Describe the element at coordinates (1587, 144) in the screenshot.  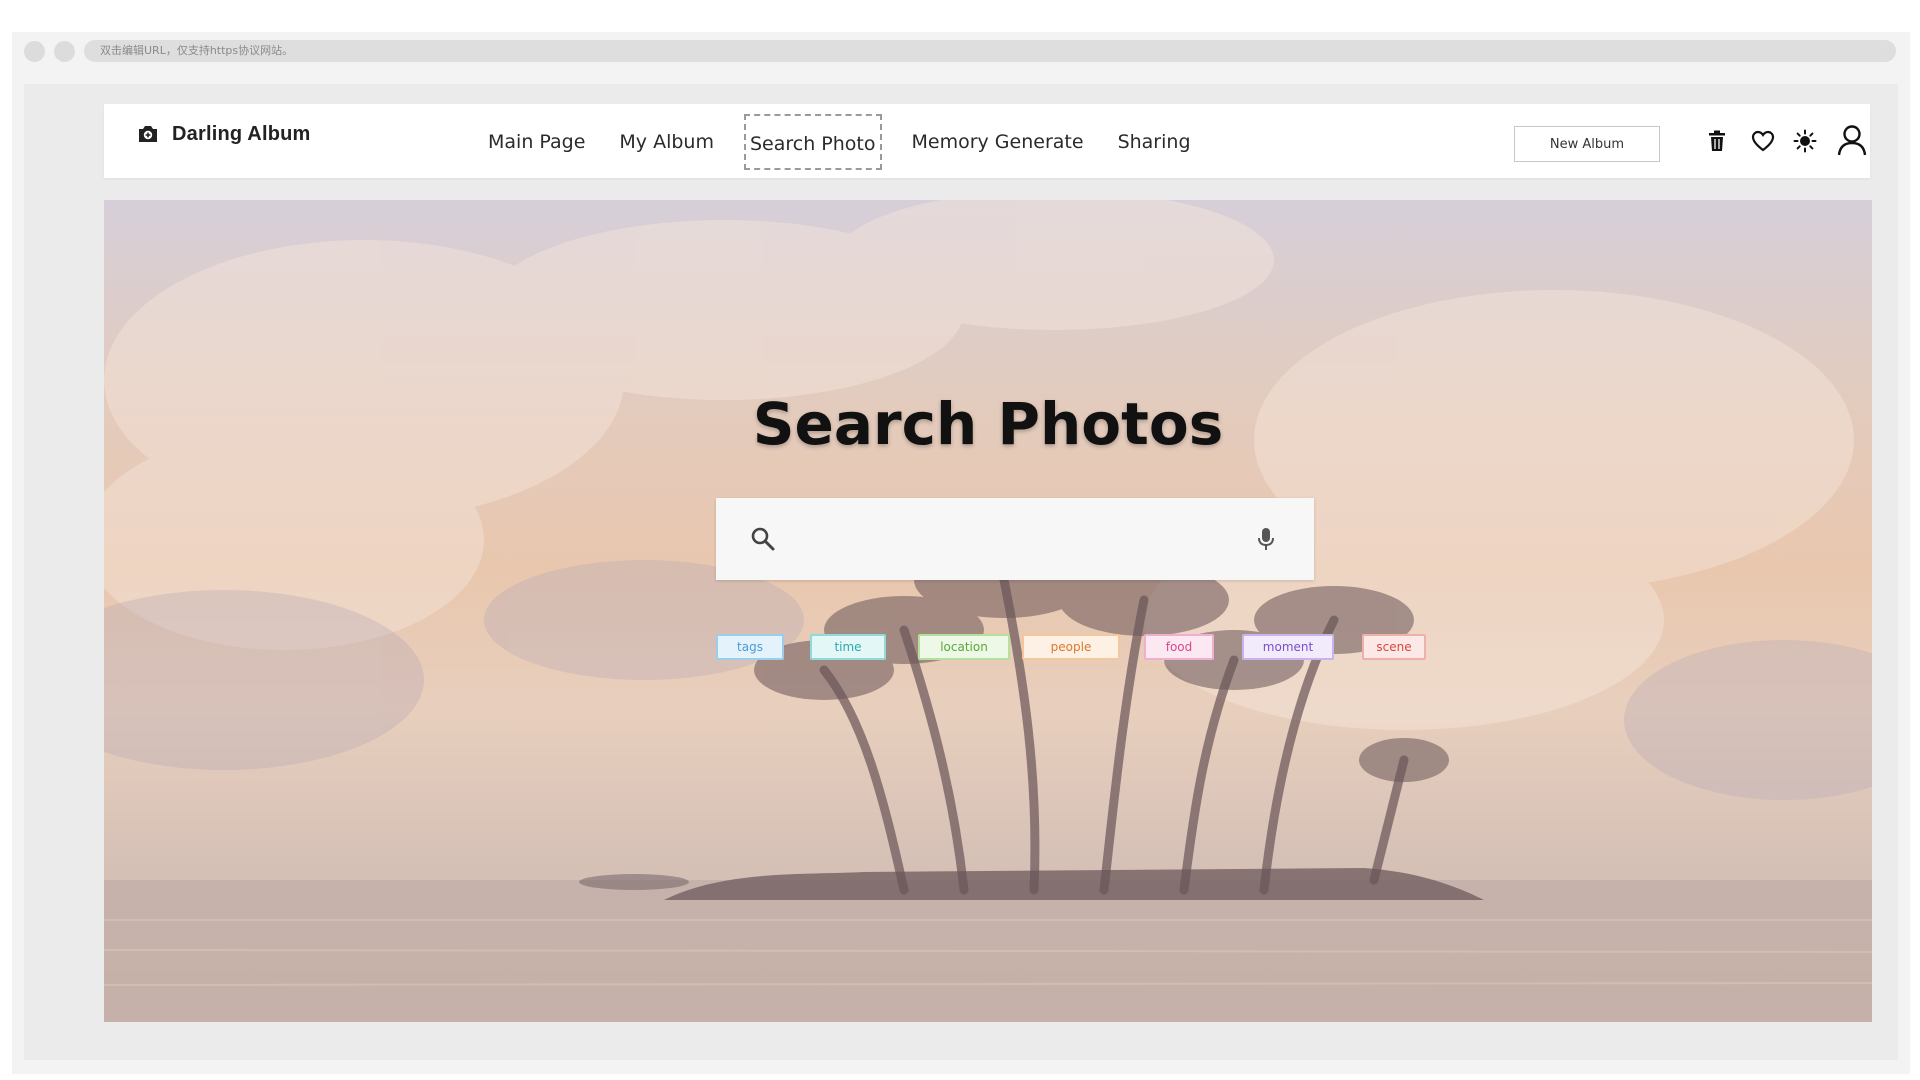
I see `new-album-button: New Album` at that location.